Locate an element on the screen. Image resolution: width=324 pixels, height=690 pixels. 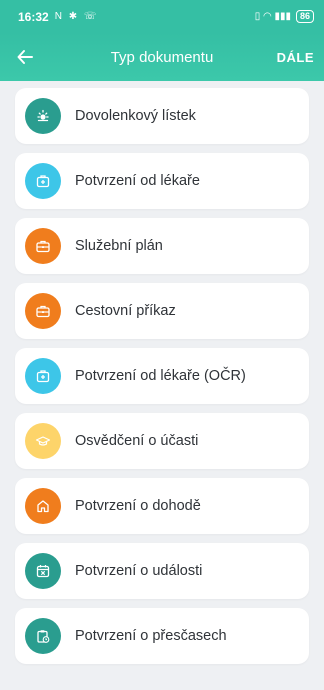
clipboard-clock-icon is located at coordinates (43, 636).